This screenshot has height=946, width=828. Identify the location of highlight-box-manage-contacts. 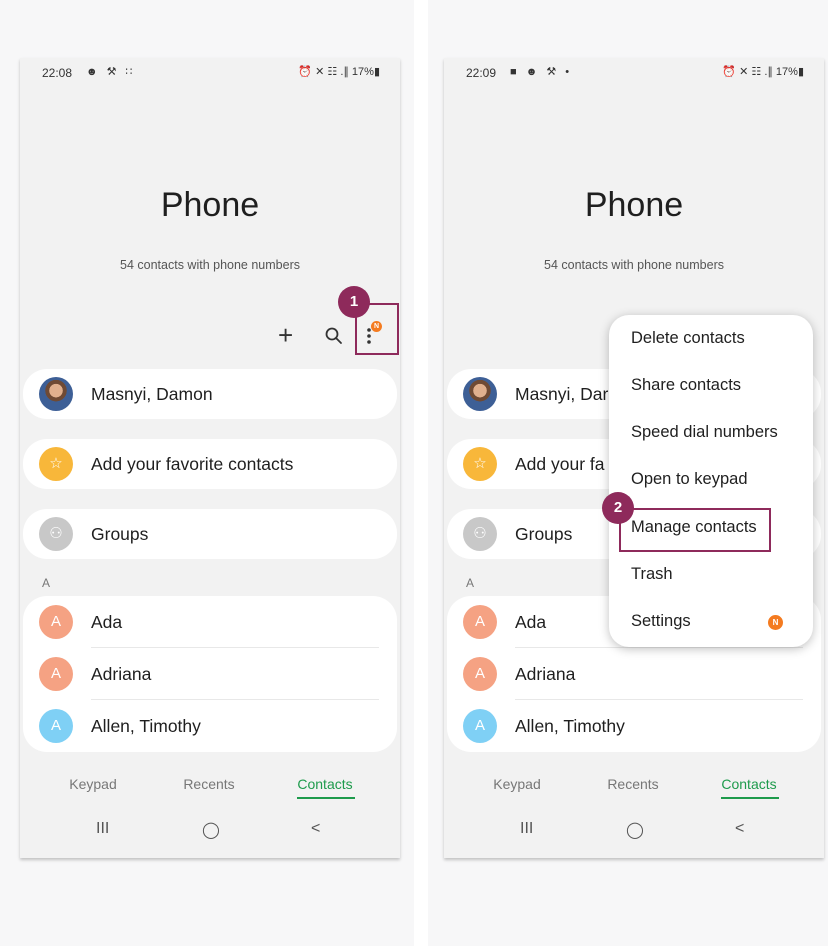
(695, 530).